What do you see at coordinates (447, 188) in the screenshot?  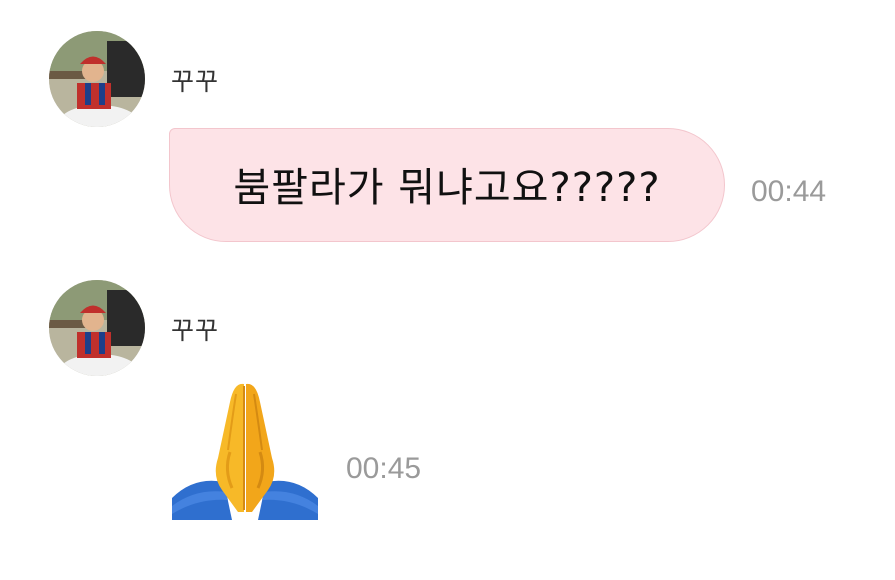 I see `message-text: 붐팔라가 뭐냐고요?????` at bounding box center [447, 188].